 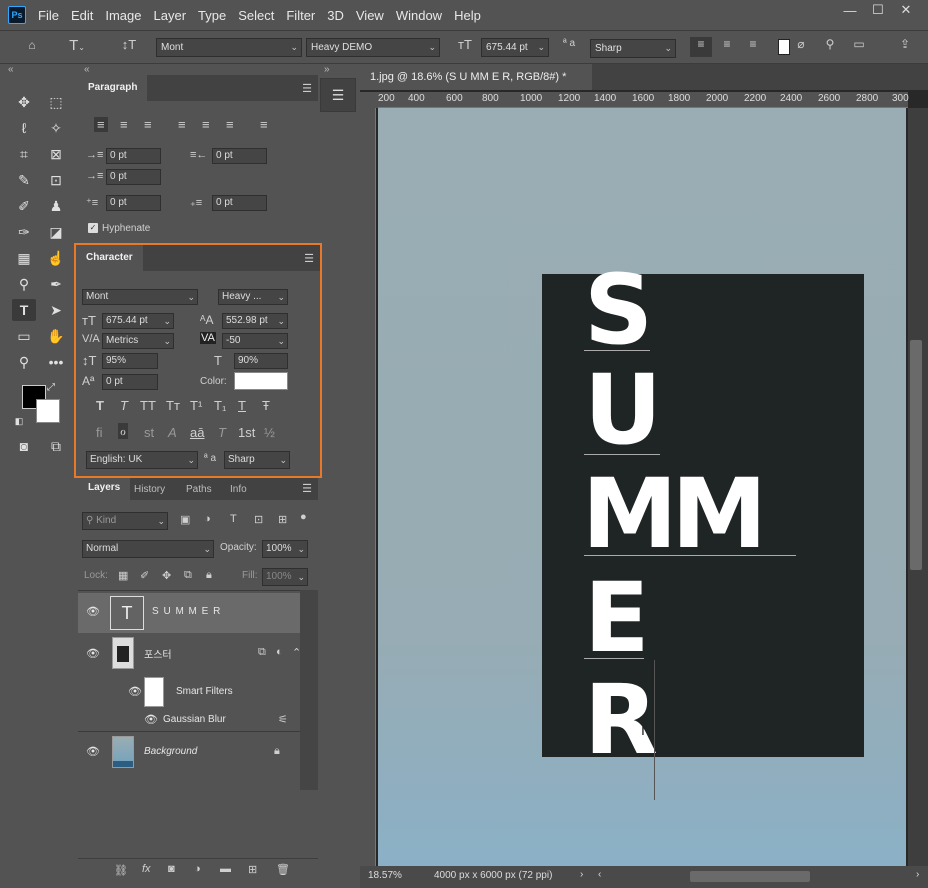 I want to click on eyedropper-tool-icon: ✎, so click(x=24, y=180).